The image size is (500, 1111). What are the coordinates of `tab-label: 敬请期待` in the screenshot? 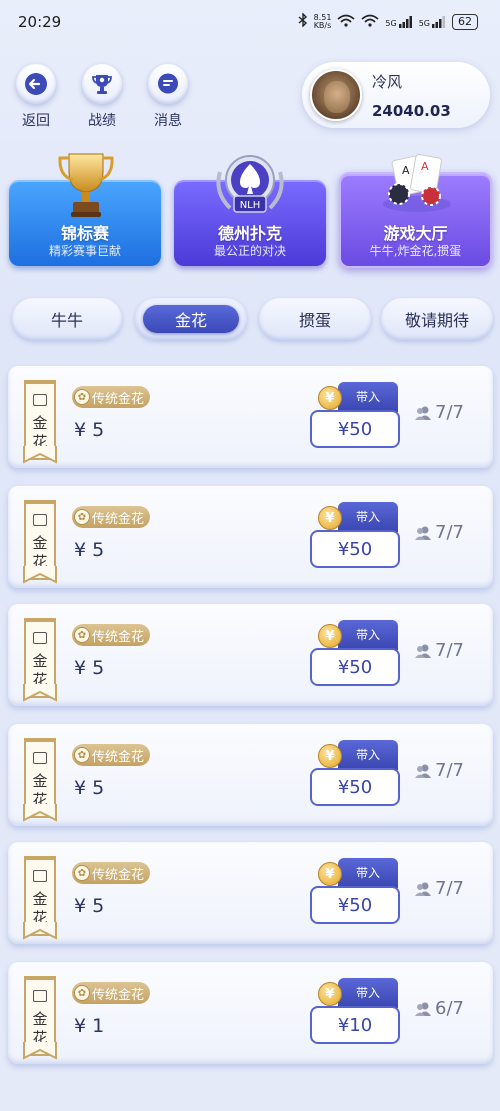 It's located at (436, 320).